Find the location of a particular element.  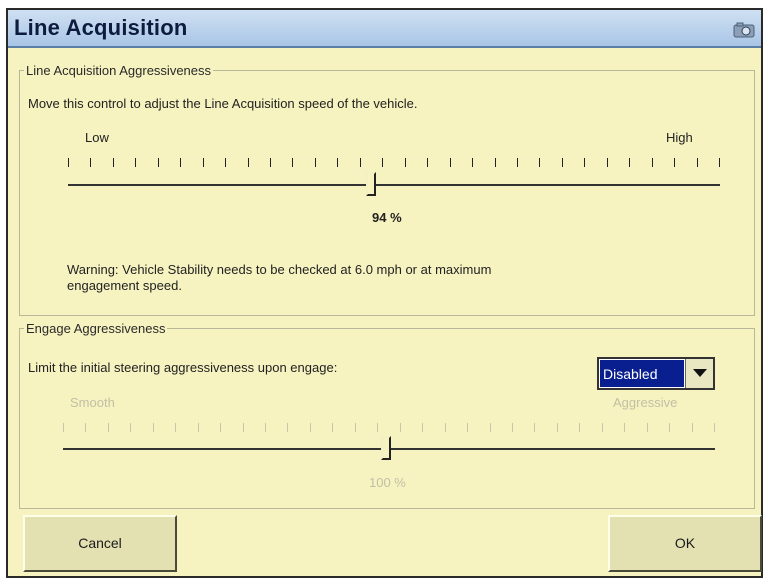

smooth-label: Smooth is located at coordinates (92, 402).